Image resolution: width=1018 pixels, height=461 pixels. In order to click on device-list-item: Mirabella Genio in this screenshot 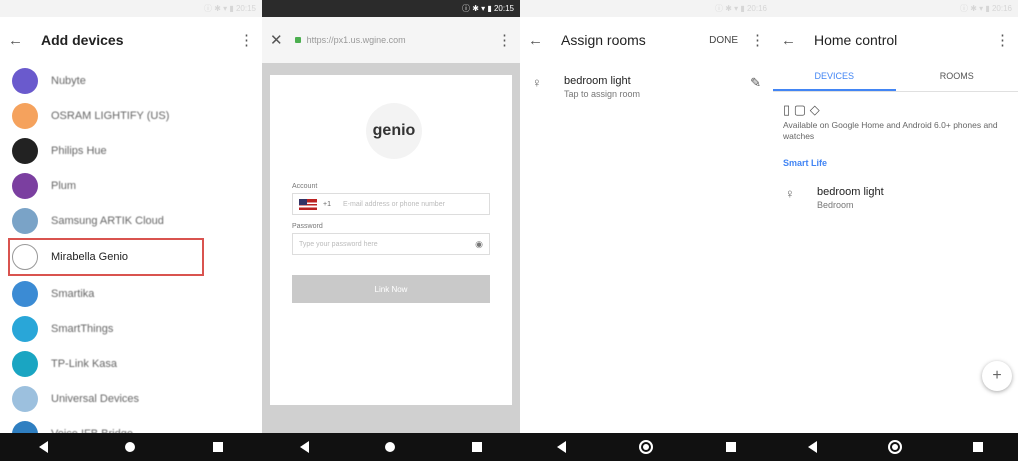, I will do `click(106, 257)`.